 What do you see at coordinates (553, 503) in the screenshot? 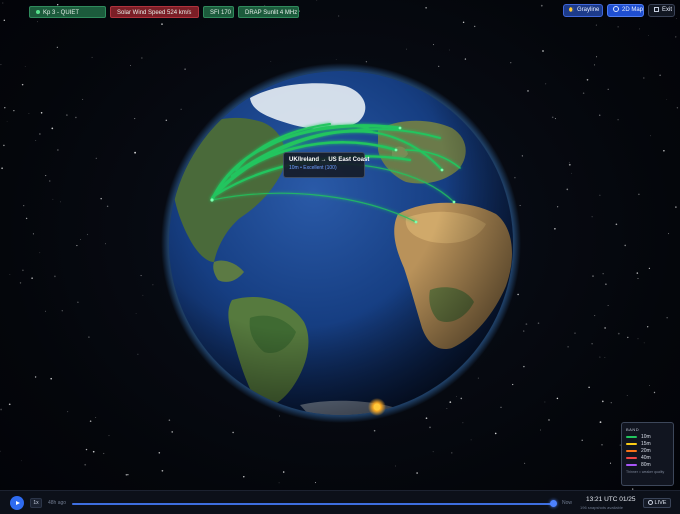
I see `timeline-thumb` at bounding box center [553, 503].